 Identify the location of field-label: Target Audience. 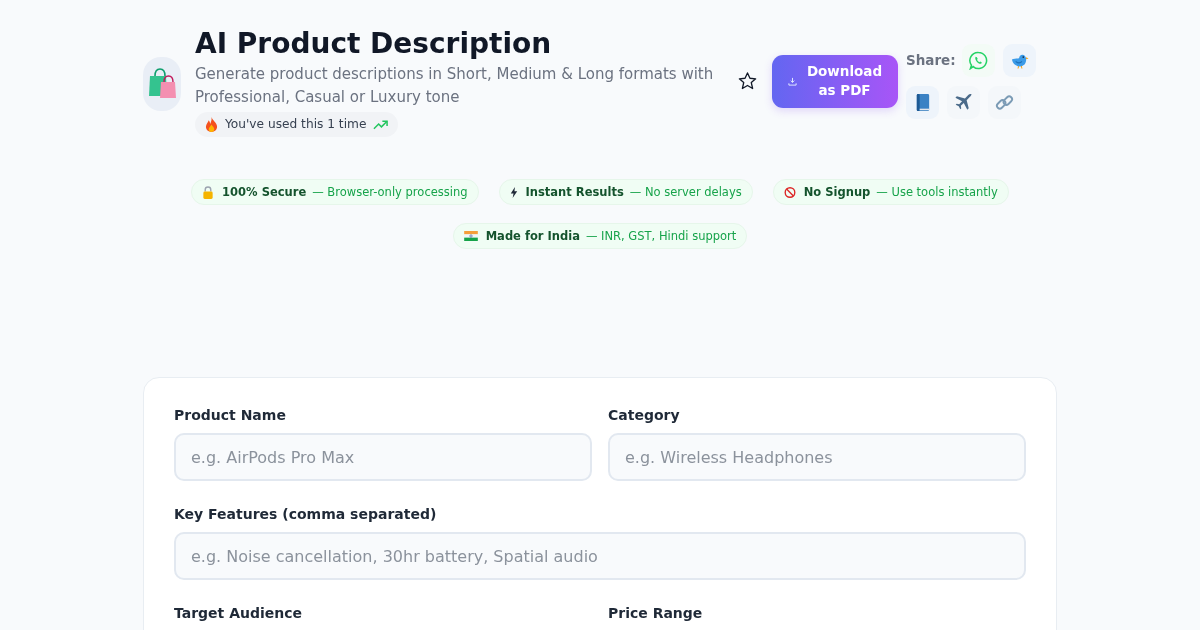
(239, 613).